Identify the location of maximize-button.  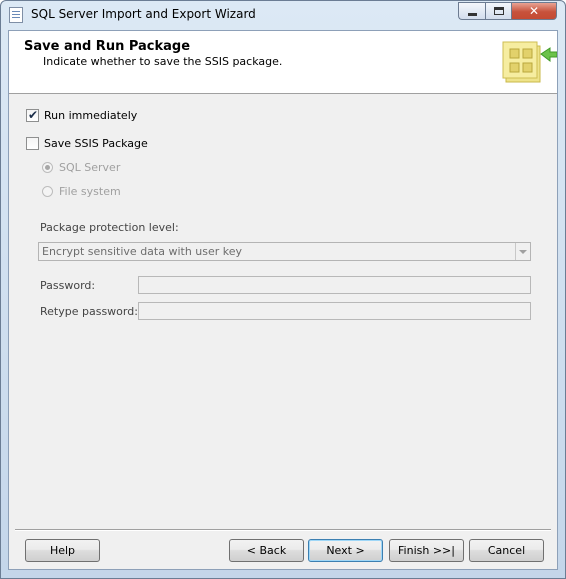
(498, 11).